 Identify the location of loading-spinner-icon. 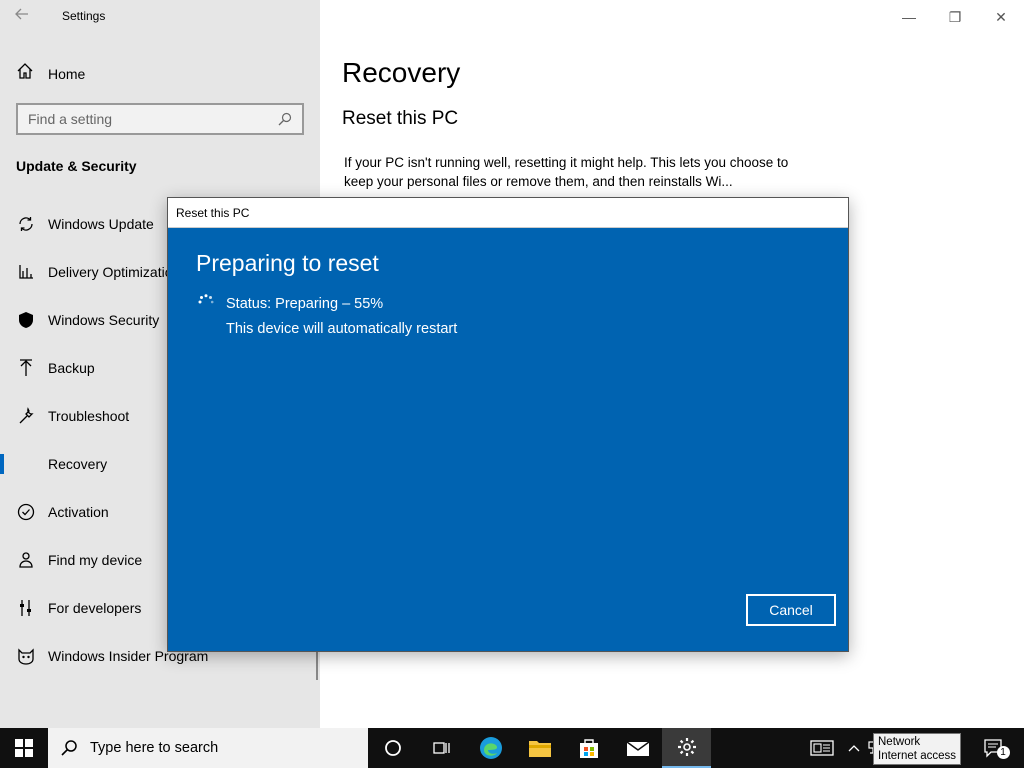
(206, 302).